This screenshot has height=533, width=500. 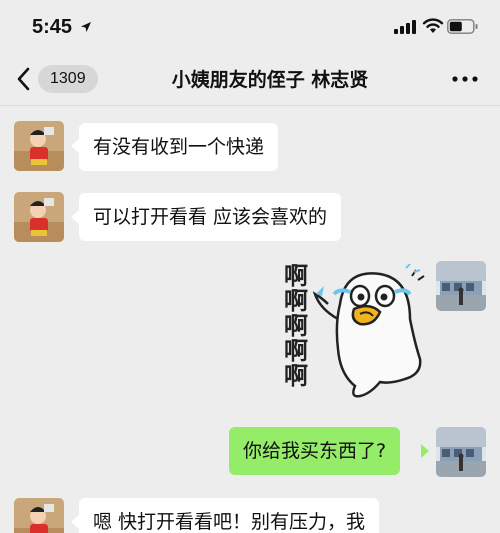 What do you see at coordinates (86, 27) in the screenshot?
I see `location-arrow-icon` at bounding box center [86, 27].